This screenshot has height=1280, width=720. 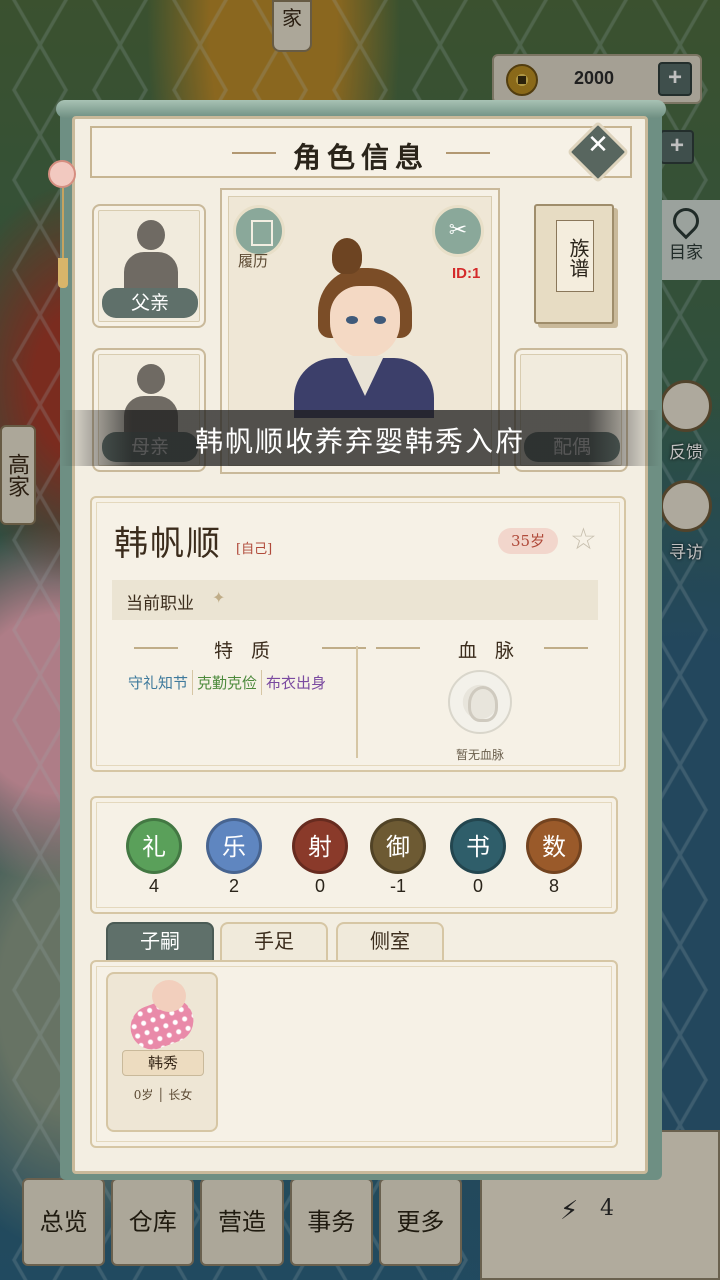 I want to click on genealogy-label: 族谱, so click(x=575, y=256).